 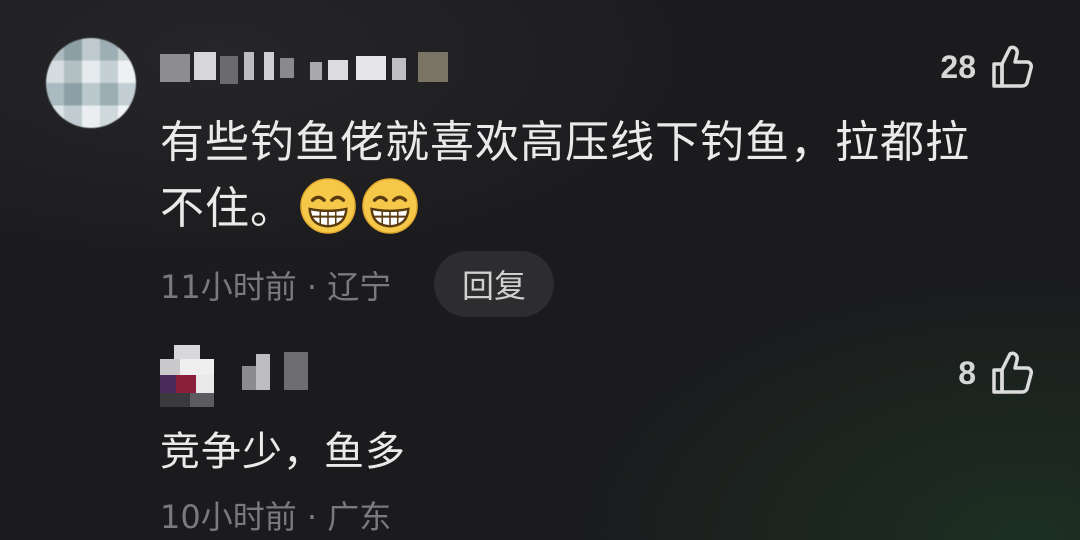 I want to click on like-count: 8, so click(x=967, y=372).